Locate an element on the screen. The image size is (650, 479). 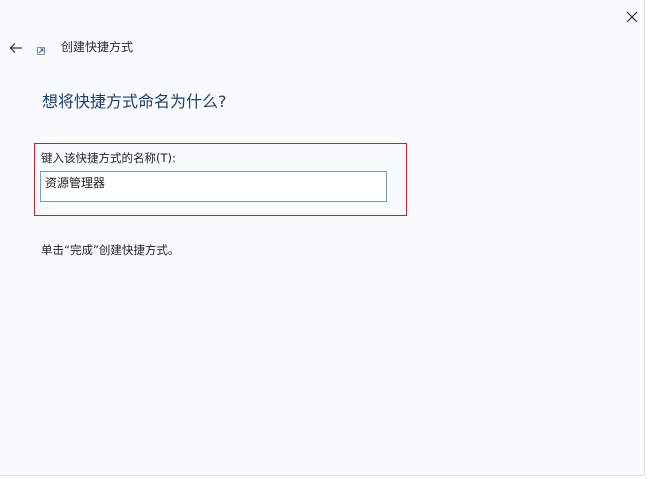
instruction-text: 单击“完成”创建快捷方式。 is located at coordinates (110, 250).